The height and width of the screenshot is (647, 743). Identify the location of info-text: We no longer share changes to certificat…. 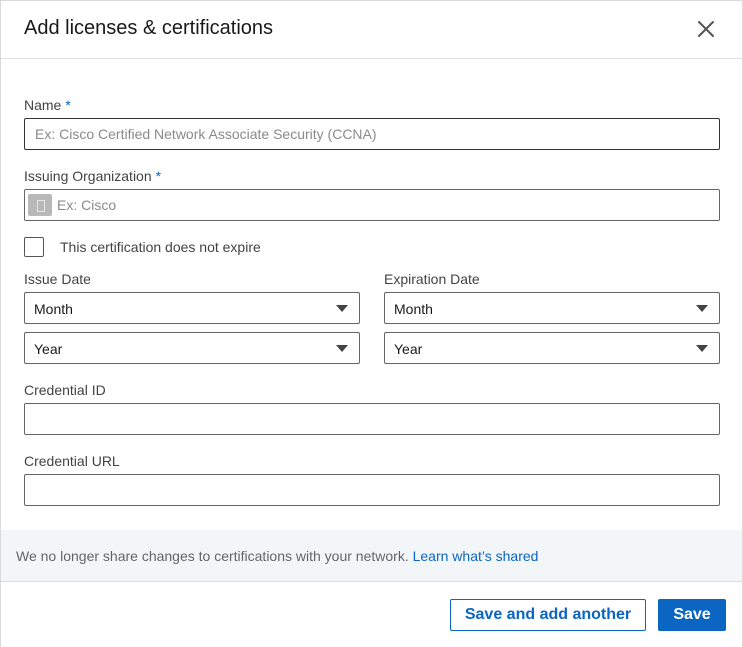
(277, 556).